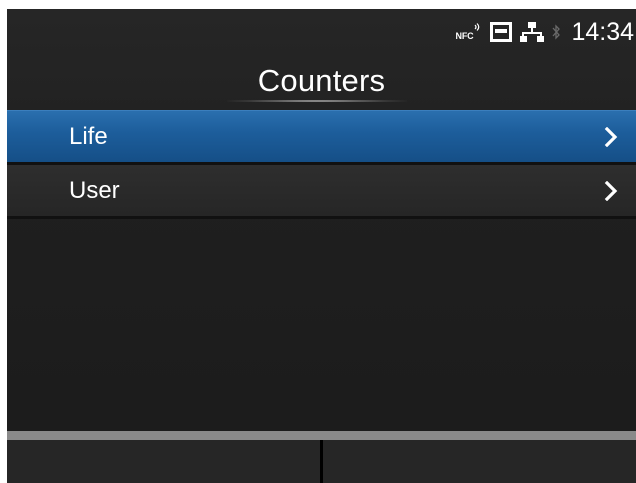 The image size is (636, 483). What do you see at coordinates (321, 461) in the screenshot?
I see `softkey-bar` at bounding box center [321, 461].